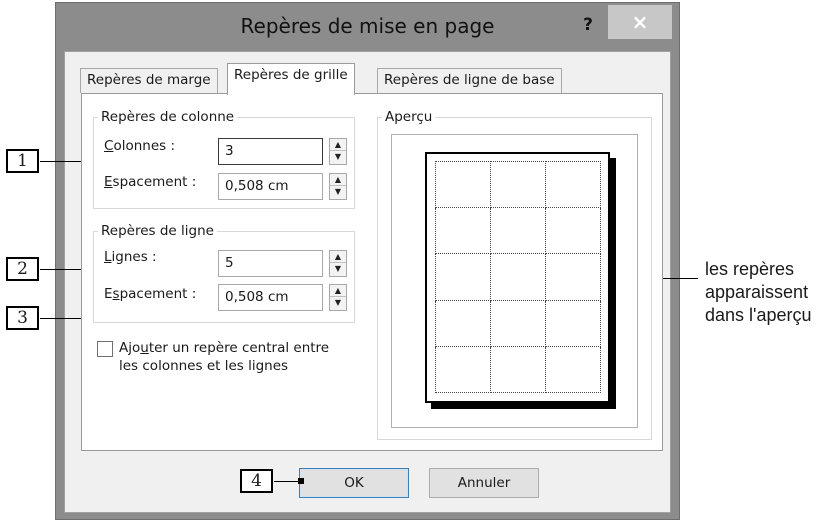  What do you see at coordinates (270, 263) in the screenshot?
I see `rows-input: 5` at bounding box center [270, 263].